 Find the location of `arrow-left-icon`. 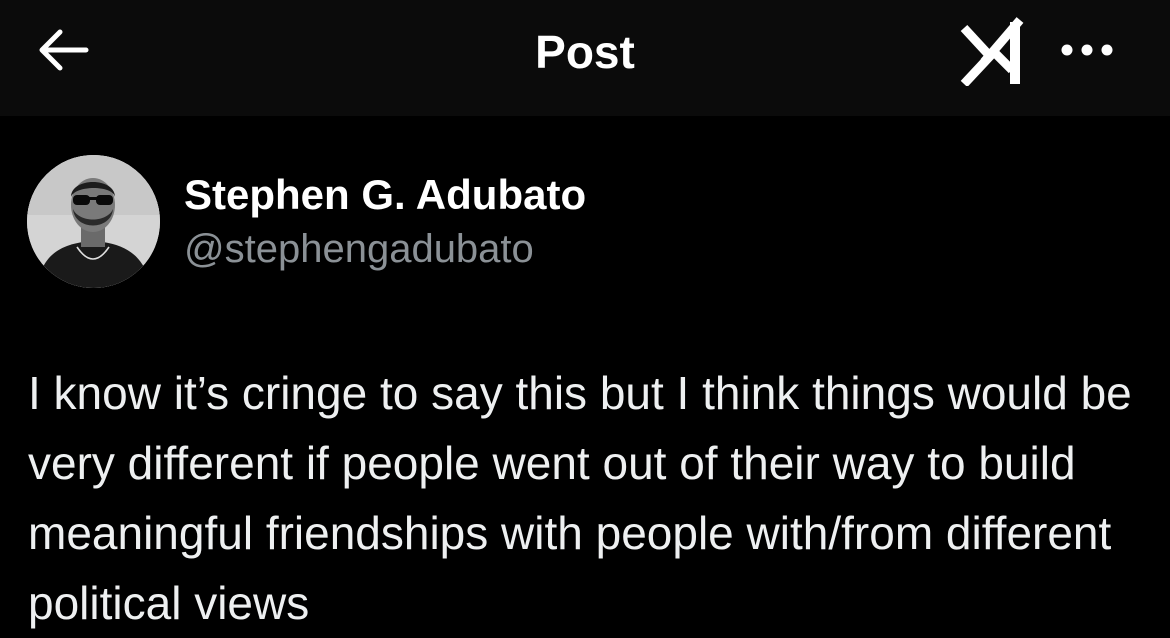

arrow-left-icon is located at coordinates (62, 52).